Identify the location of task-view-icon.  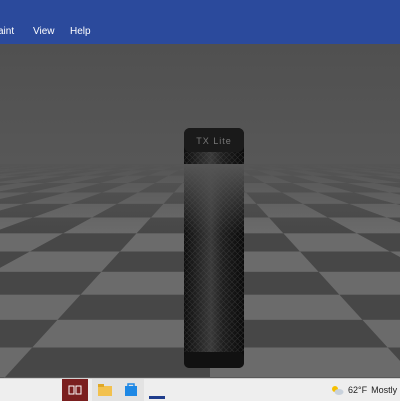
(75, 390).